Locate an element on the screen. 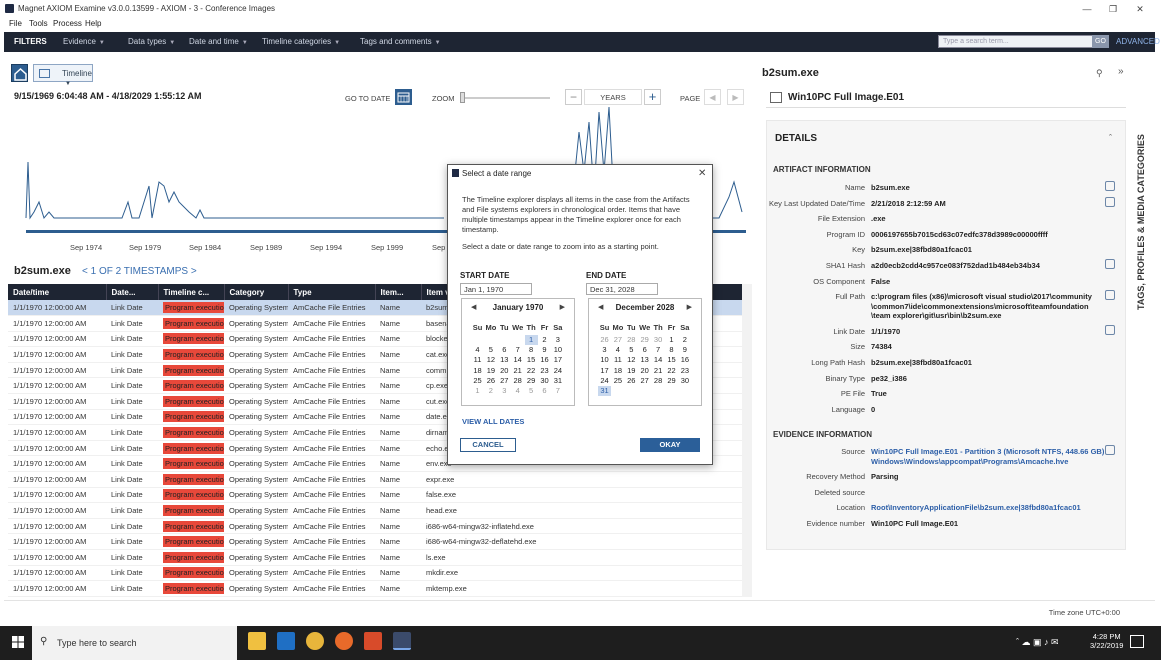 The image size is (1161, 660). column-header: Date/time is located at coordinates (57, 292).